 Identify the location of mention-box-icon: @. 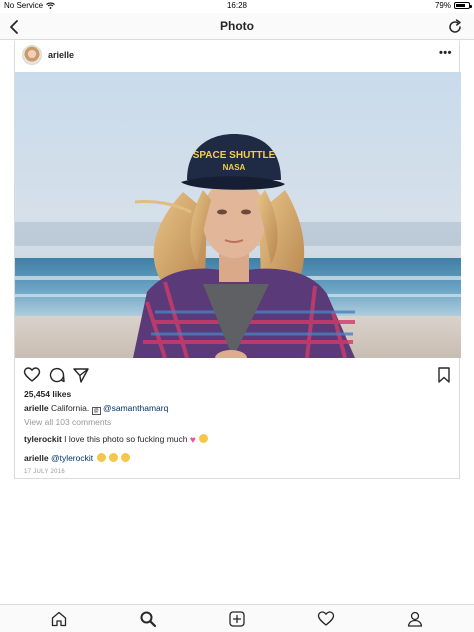
(96, 411).